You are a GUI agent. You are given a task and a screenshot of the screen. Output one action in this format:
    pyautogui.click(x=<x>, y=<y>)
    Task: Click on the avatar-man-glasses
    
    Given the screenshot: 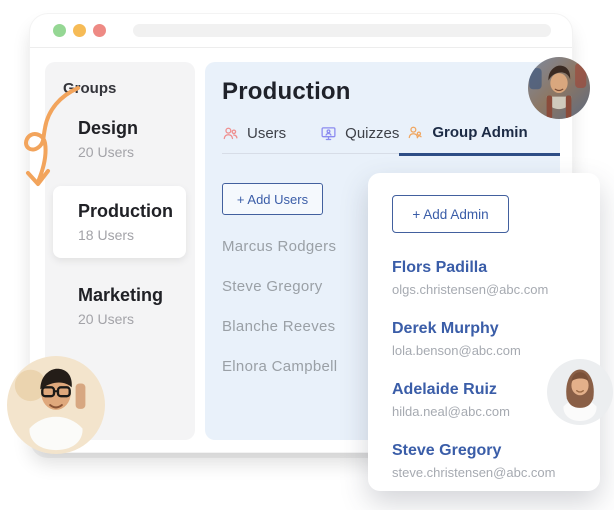 What is the action you would take?
    pyautogui.click(x=56, y=405)
    